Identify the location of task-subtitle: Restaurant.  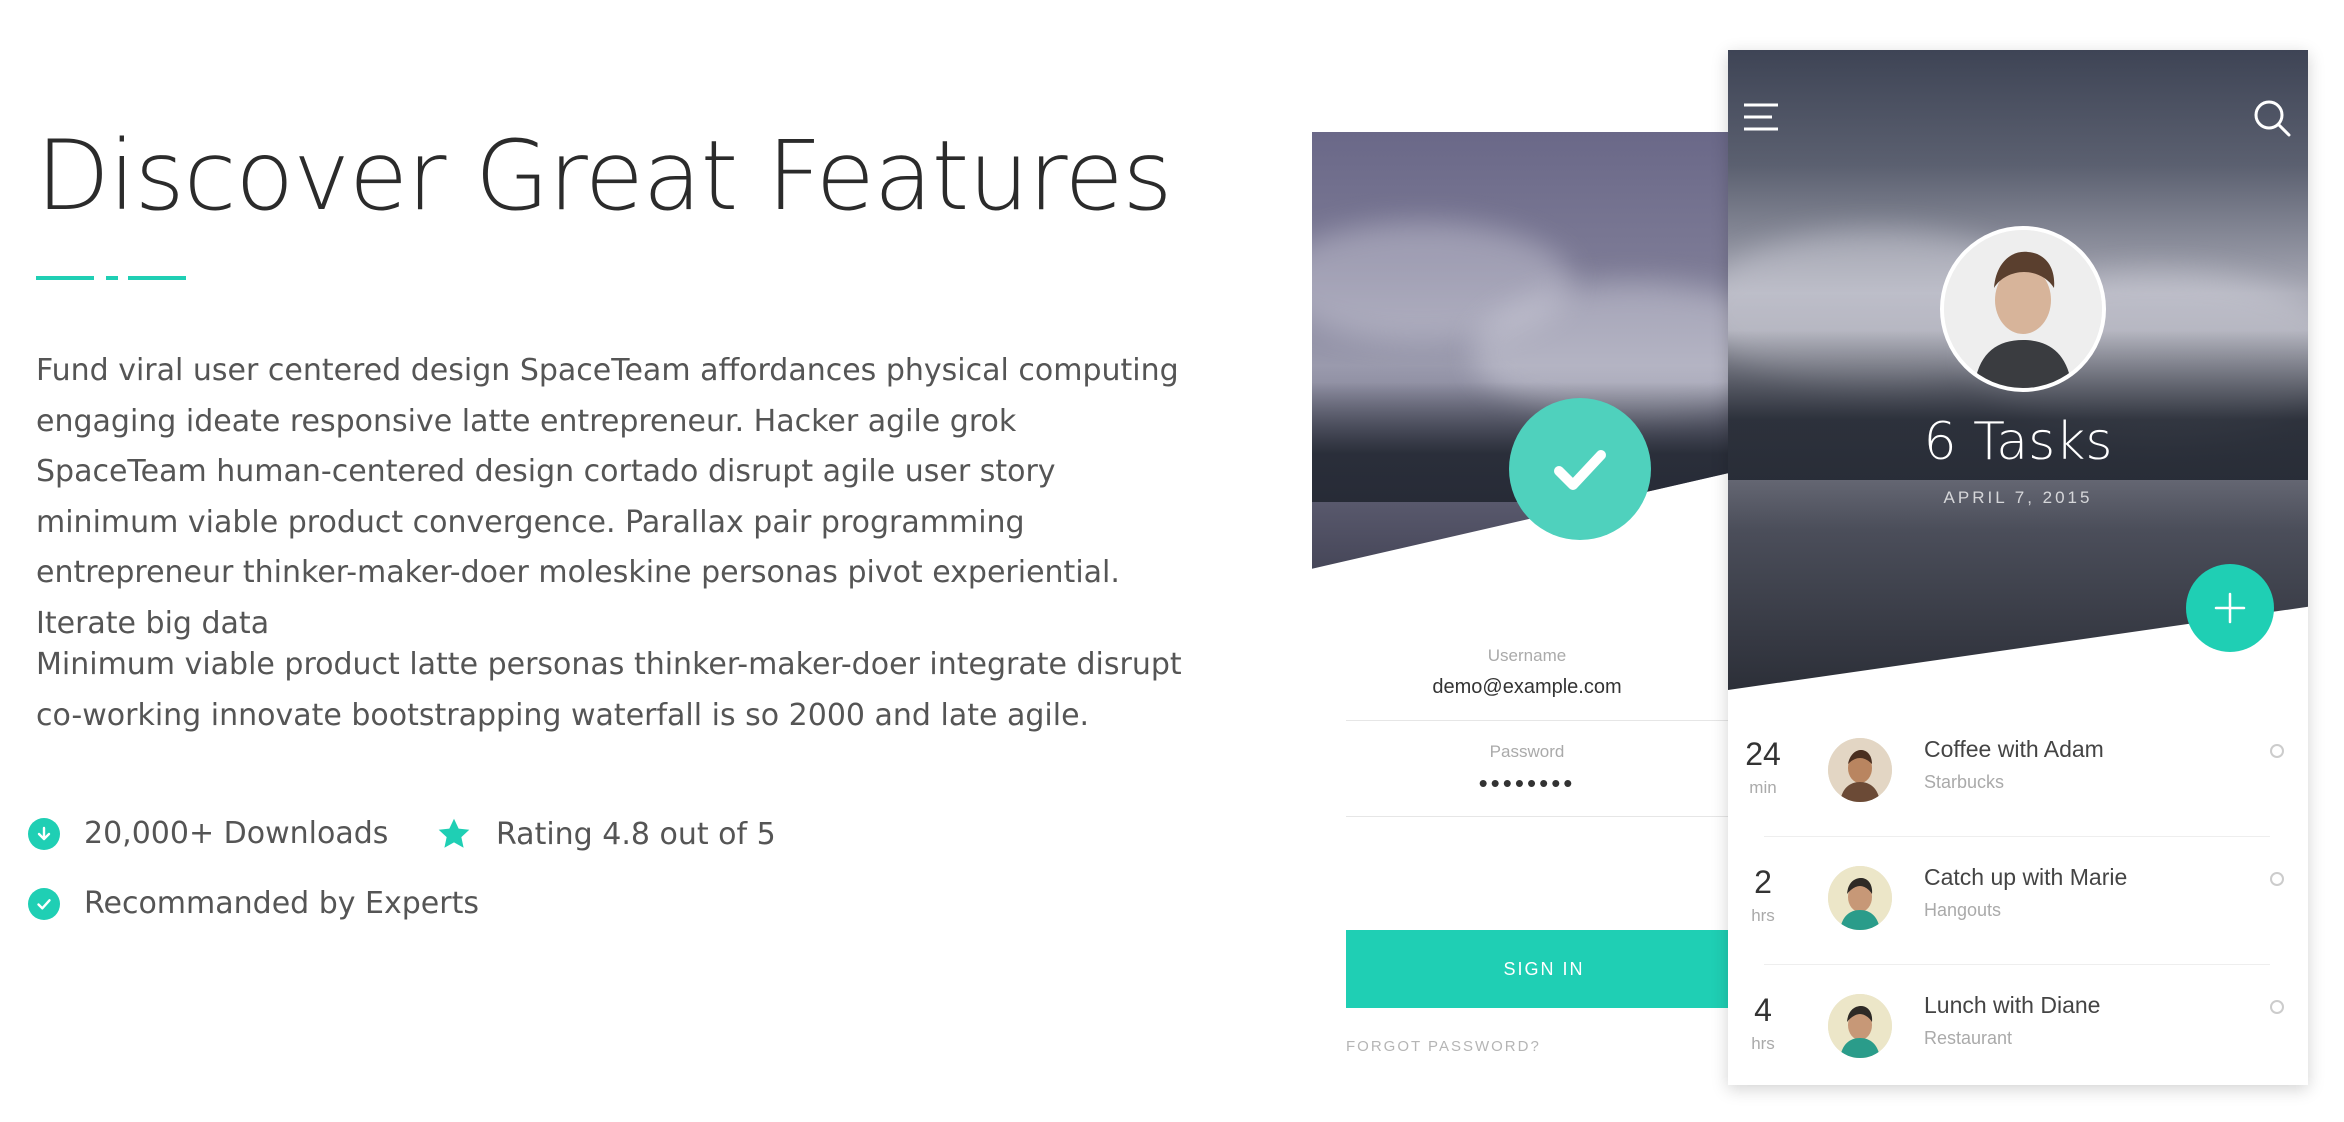
(1968, 1038).